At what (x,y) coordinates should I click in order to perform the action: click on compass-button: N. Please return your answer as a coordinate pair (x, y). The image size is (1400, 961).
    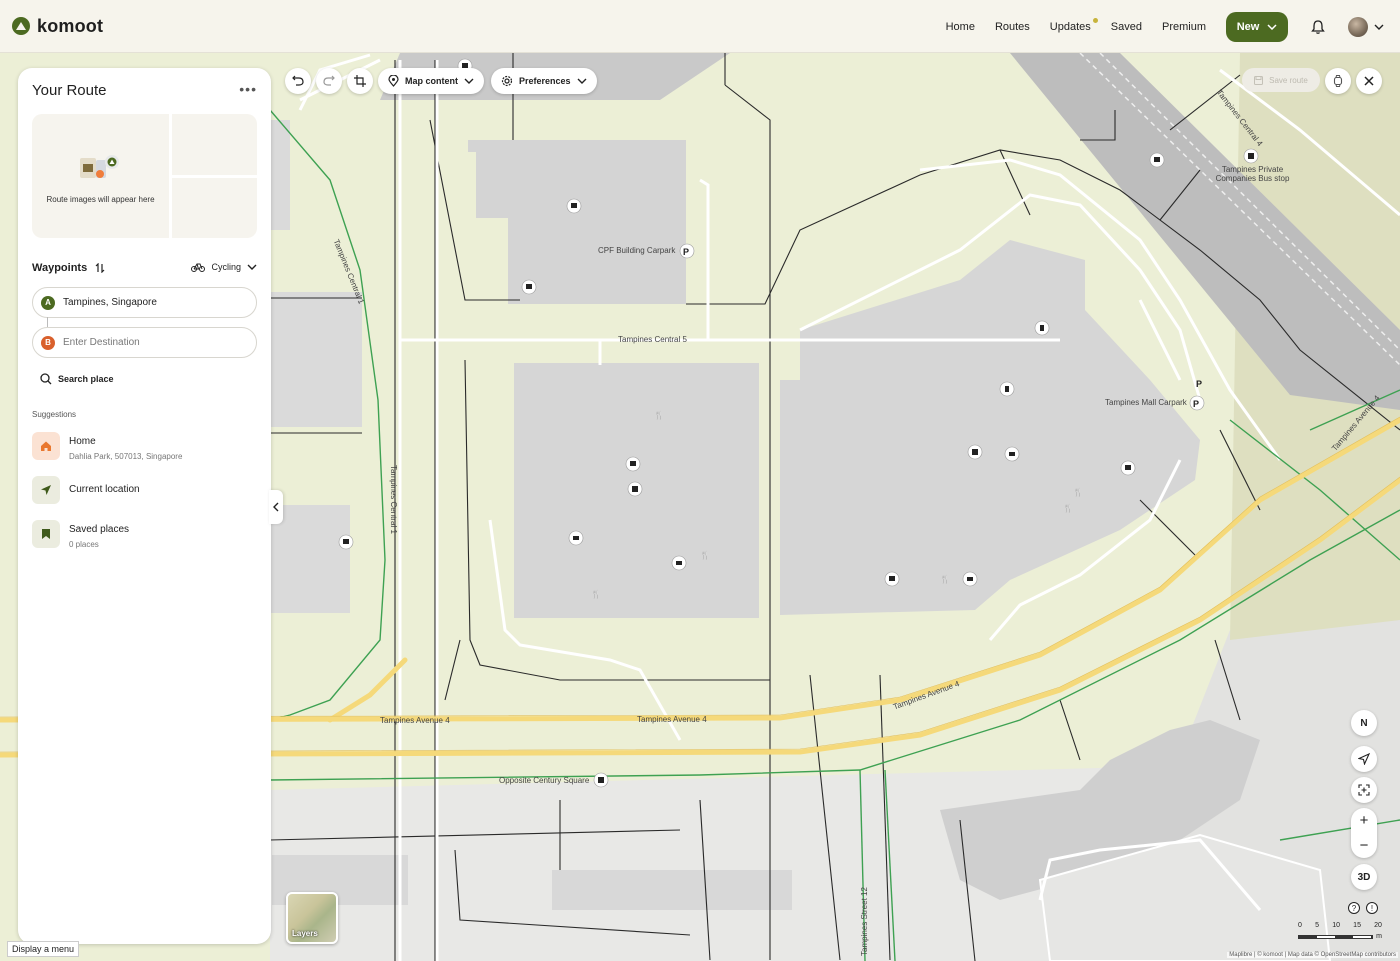
    Looking at the image, I should click on (1364, 723).